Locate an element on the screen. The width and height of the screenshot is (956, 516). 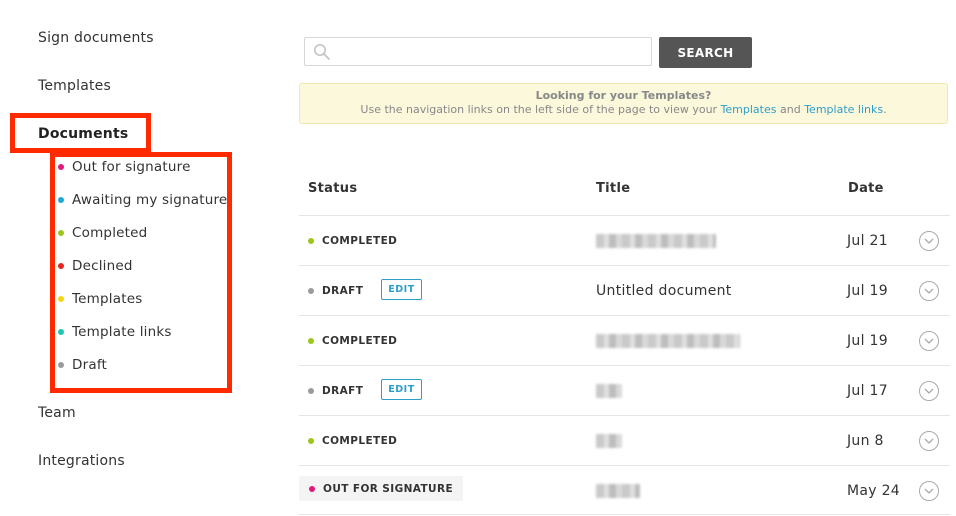
nav-templates: Templates is located at coordinates (74, 86).